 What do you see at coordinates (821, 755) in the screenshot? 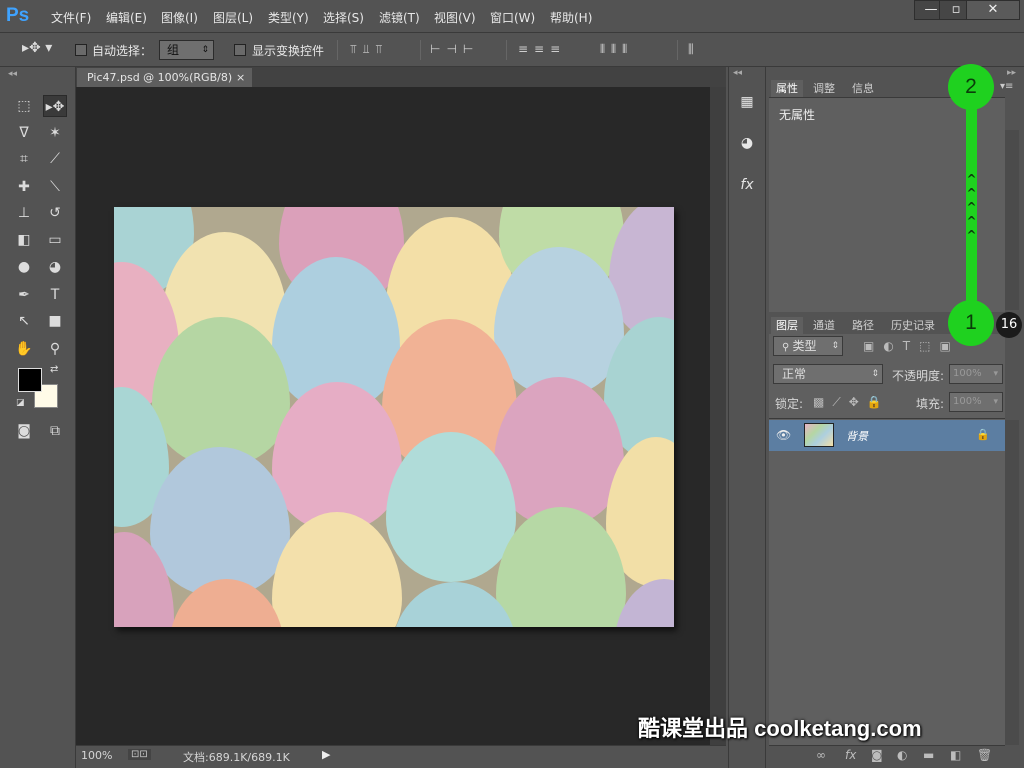
I see `link-layers-icon: ∞` at bounding box center [821, 755].